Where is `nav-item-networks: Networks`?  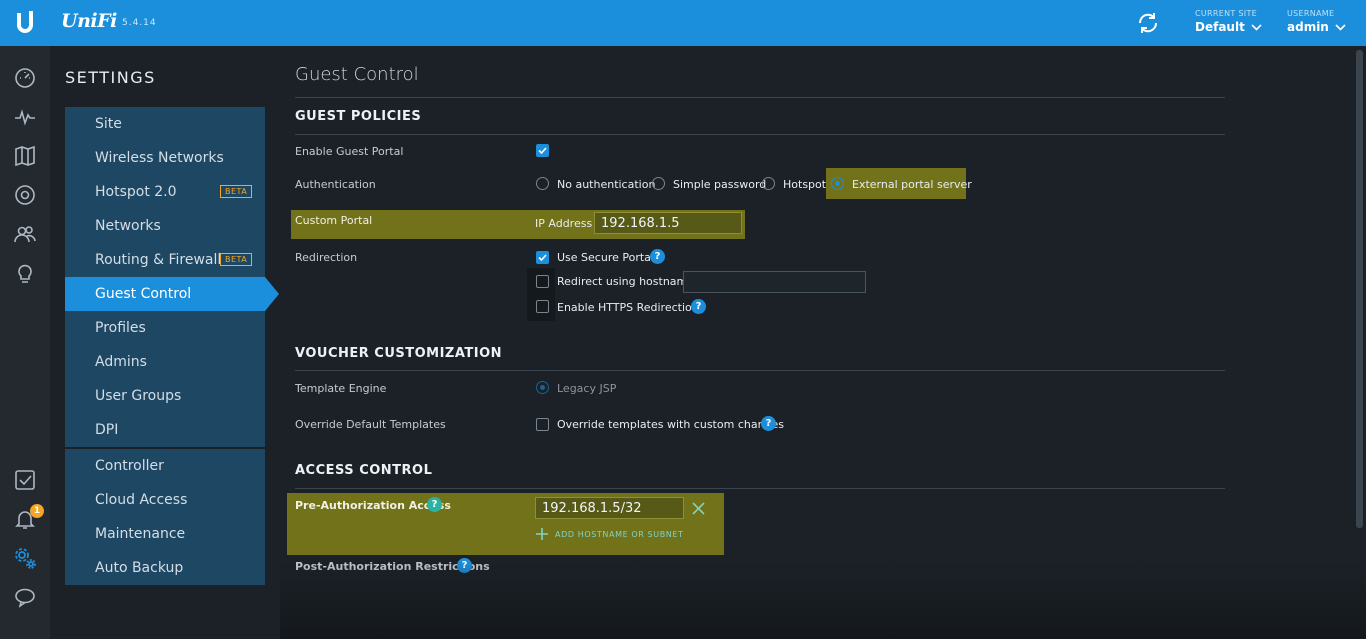 nav-item-networks: Networks is located at coordinates (165, 226).